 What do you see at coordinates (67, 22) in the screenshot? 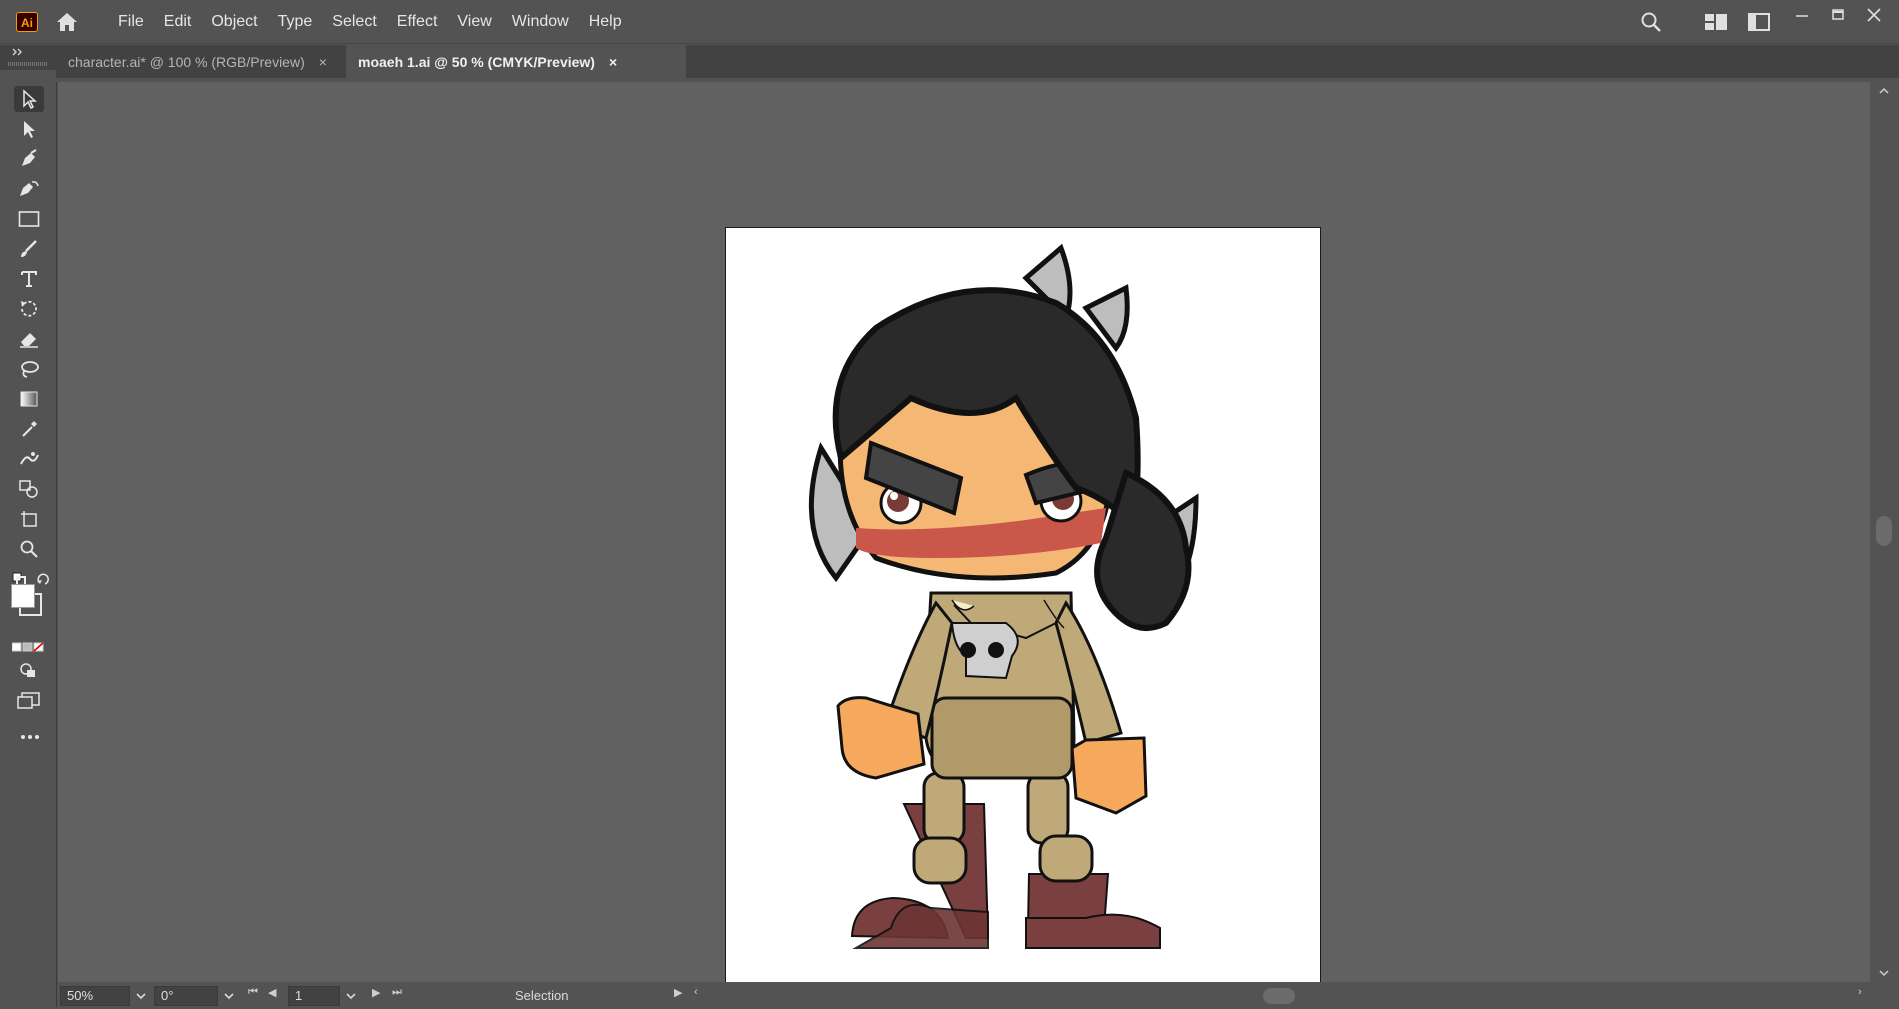
I see `home-icon` at bounding box center [67, 22].